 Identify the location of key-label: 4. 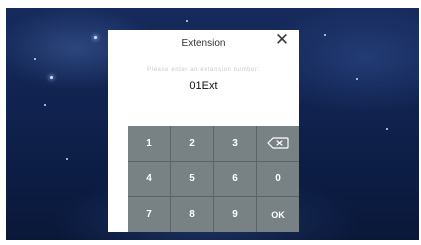
(149, 179).